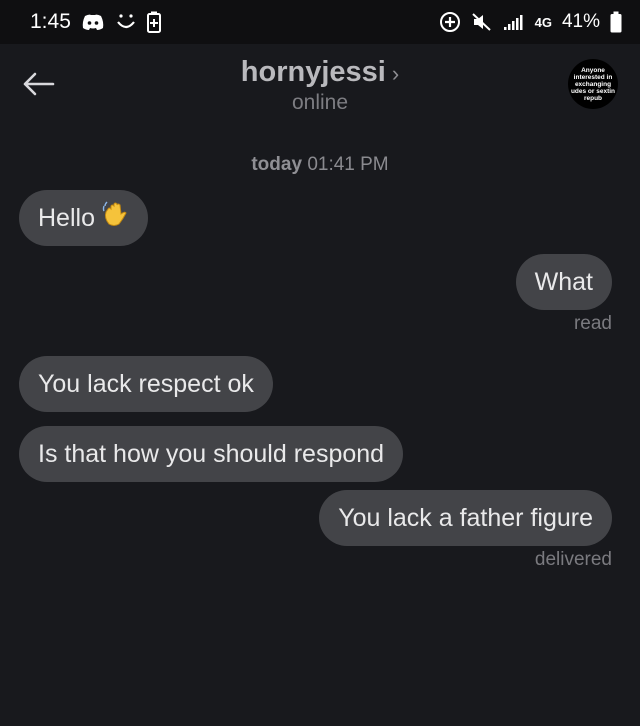  What do you see at coordinates (530, 22) in the screenshot?
I see `status-bar-right: 4G 41%` at bounding box center [530, 22].